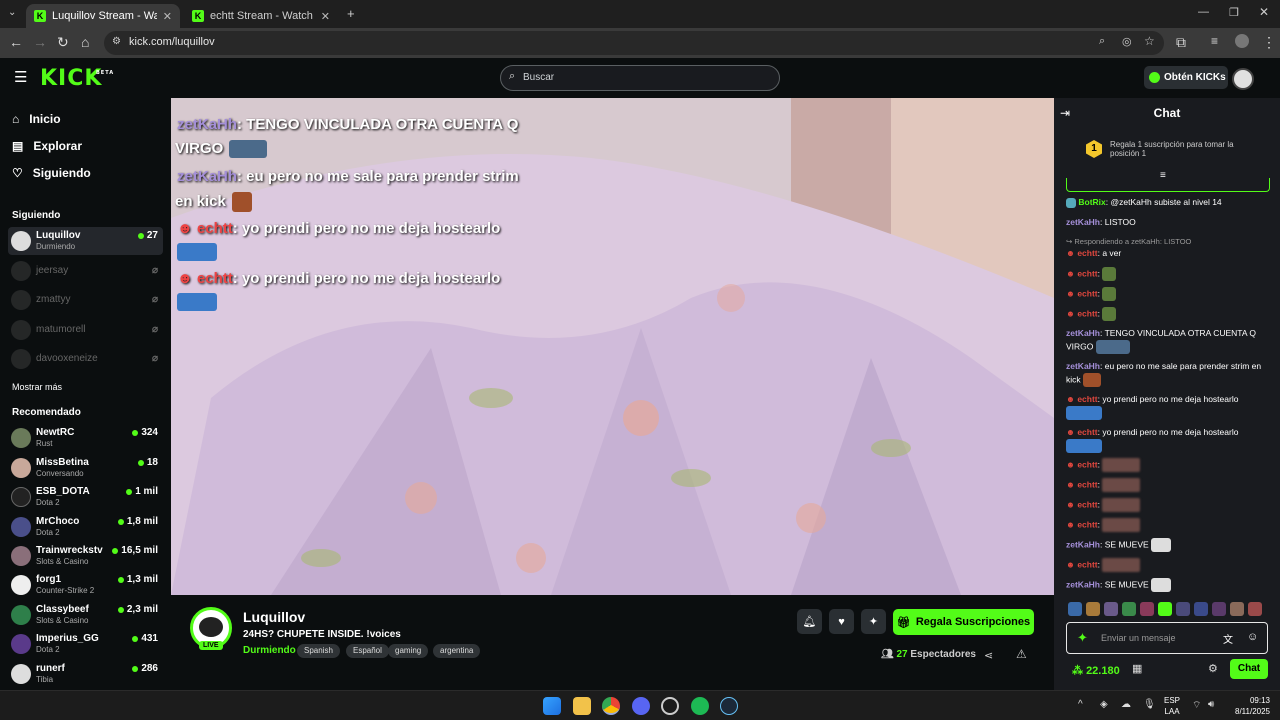  I want to click on nav-inicio: ⌂ Inicio, so click(36, 119).